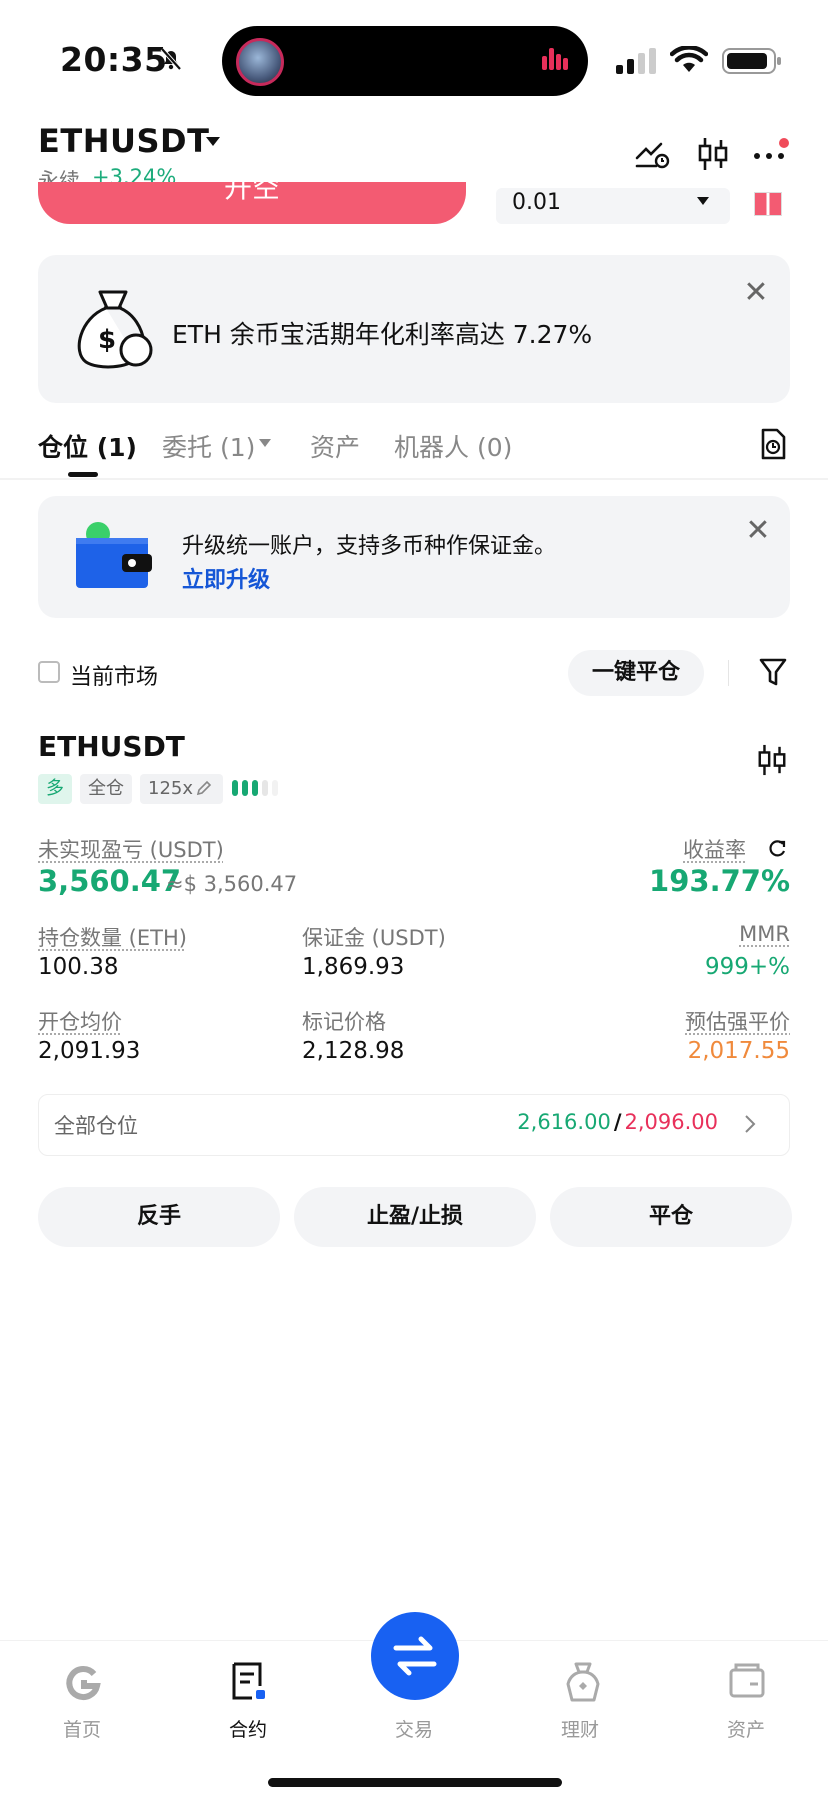 The width and height of the screenshot is (828, 1800). I want to click on unrealized-pnl-usd: ≈$ 3,560.47, so click(232, 884).